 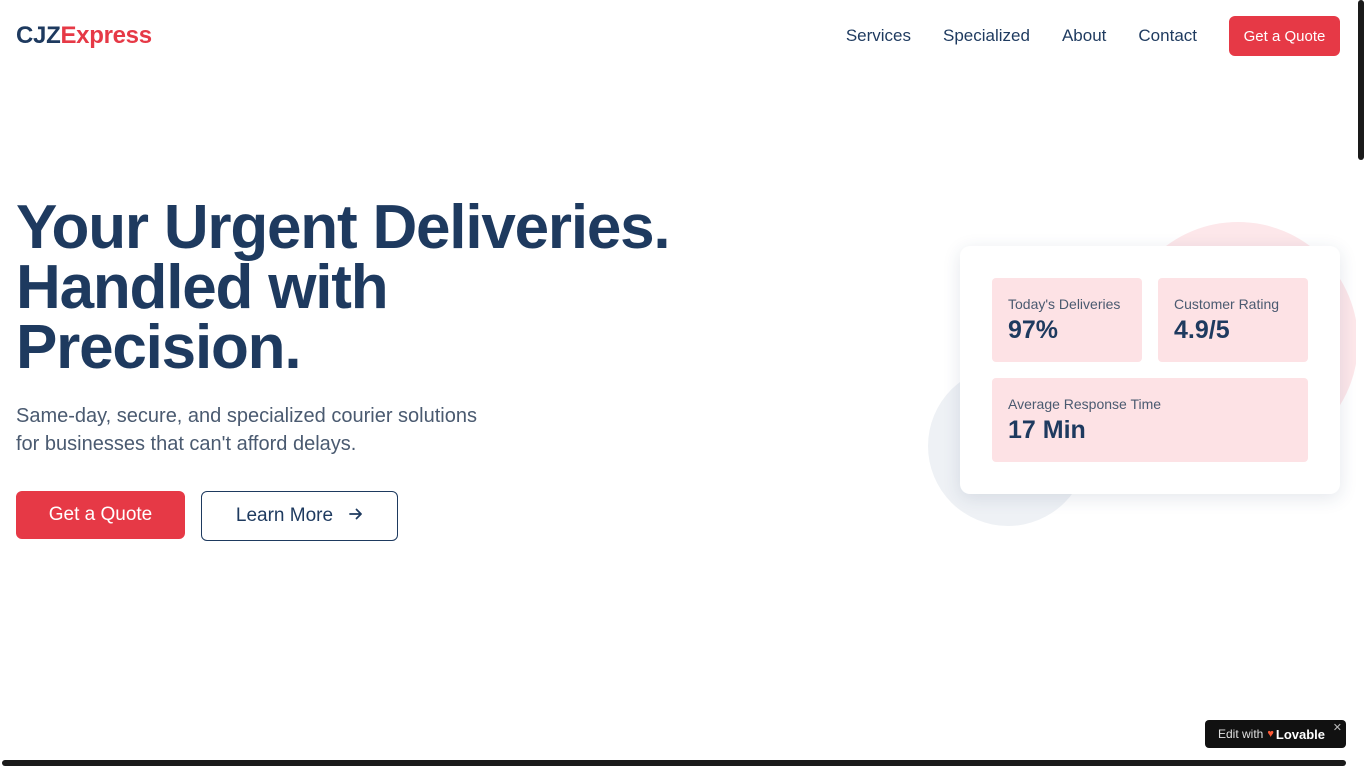 What do you see at coordinates (878, 36) in the screenshot?
I see `nav-link-services: Services` at bounding box center [878, 36].